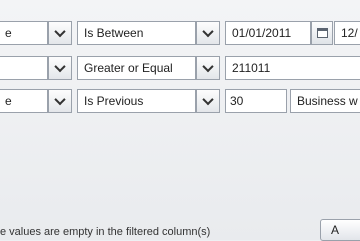 Image resolution: width=360 pixels, height=241 pixels. I want to click on operator-select: Is Previous, so click(136, 101).